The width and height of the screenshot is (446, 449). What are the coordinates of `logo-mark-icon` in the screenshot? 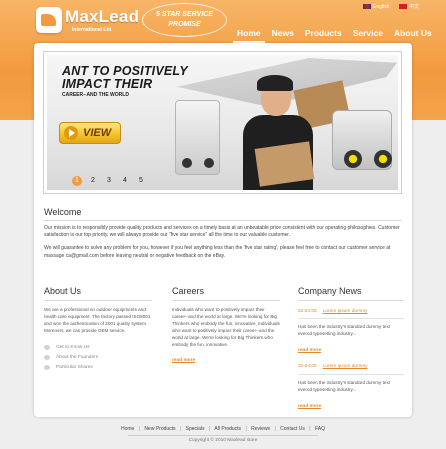 It's located at (49, 20).